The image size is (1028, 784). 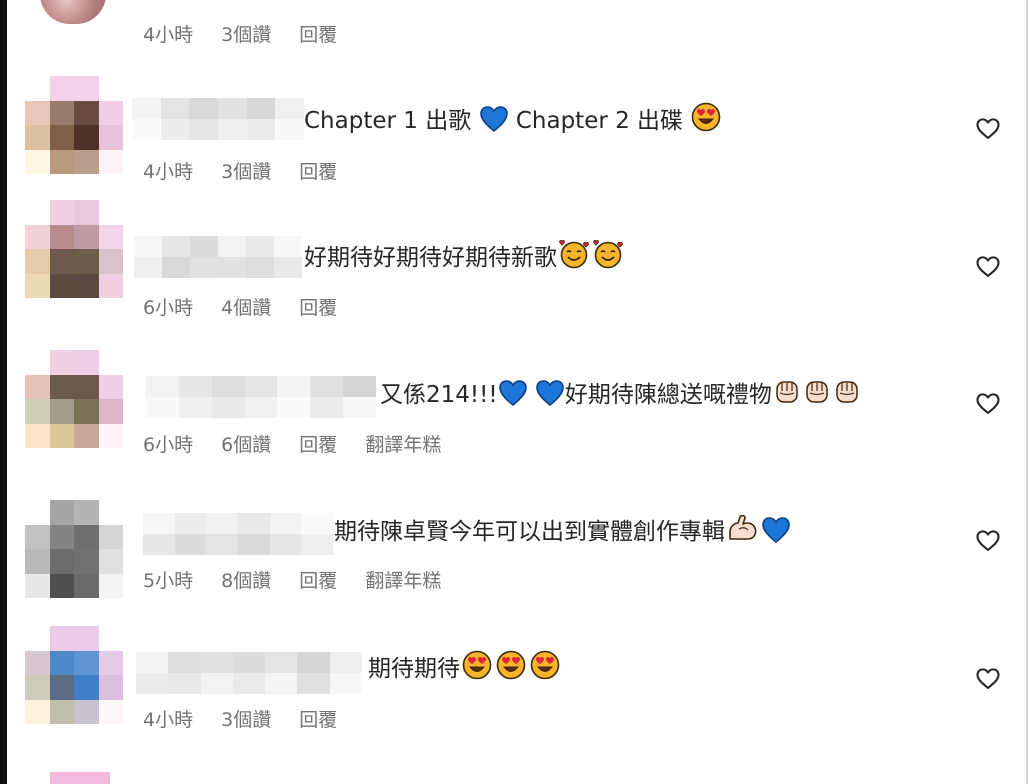 I want to click on comment-text-part: Chapter 2 出碟, so click(x=599, y=121).